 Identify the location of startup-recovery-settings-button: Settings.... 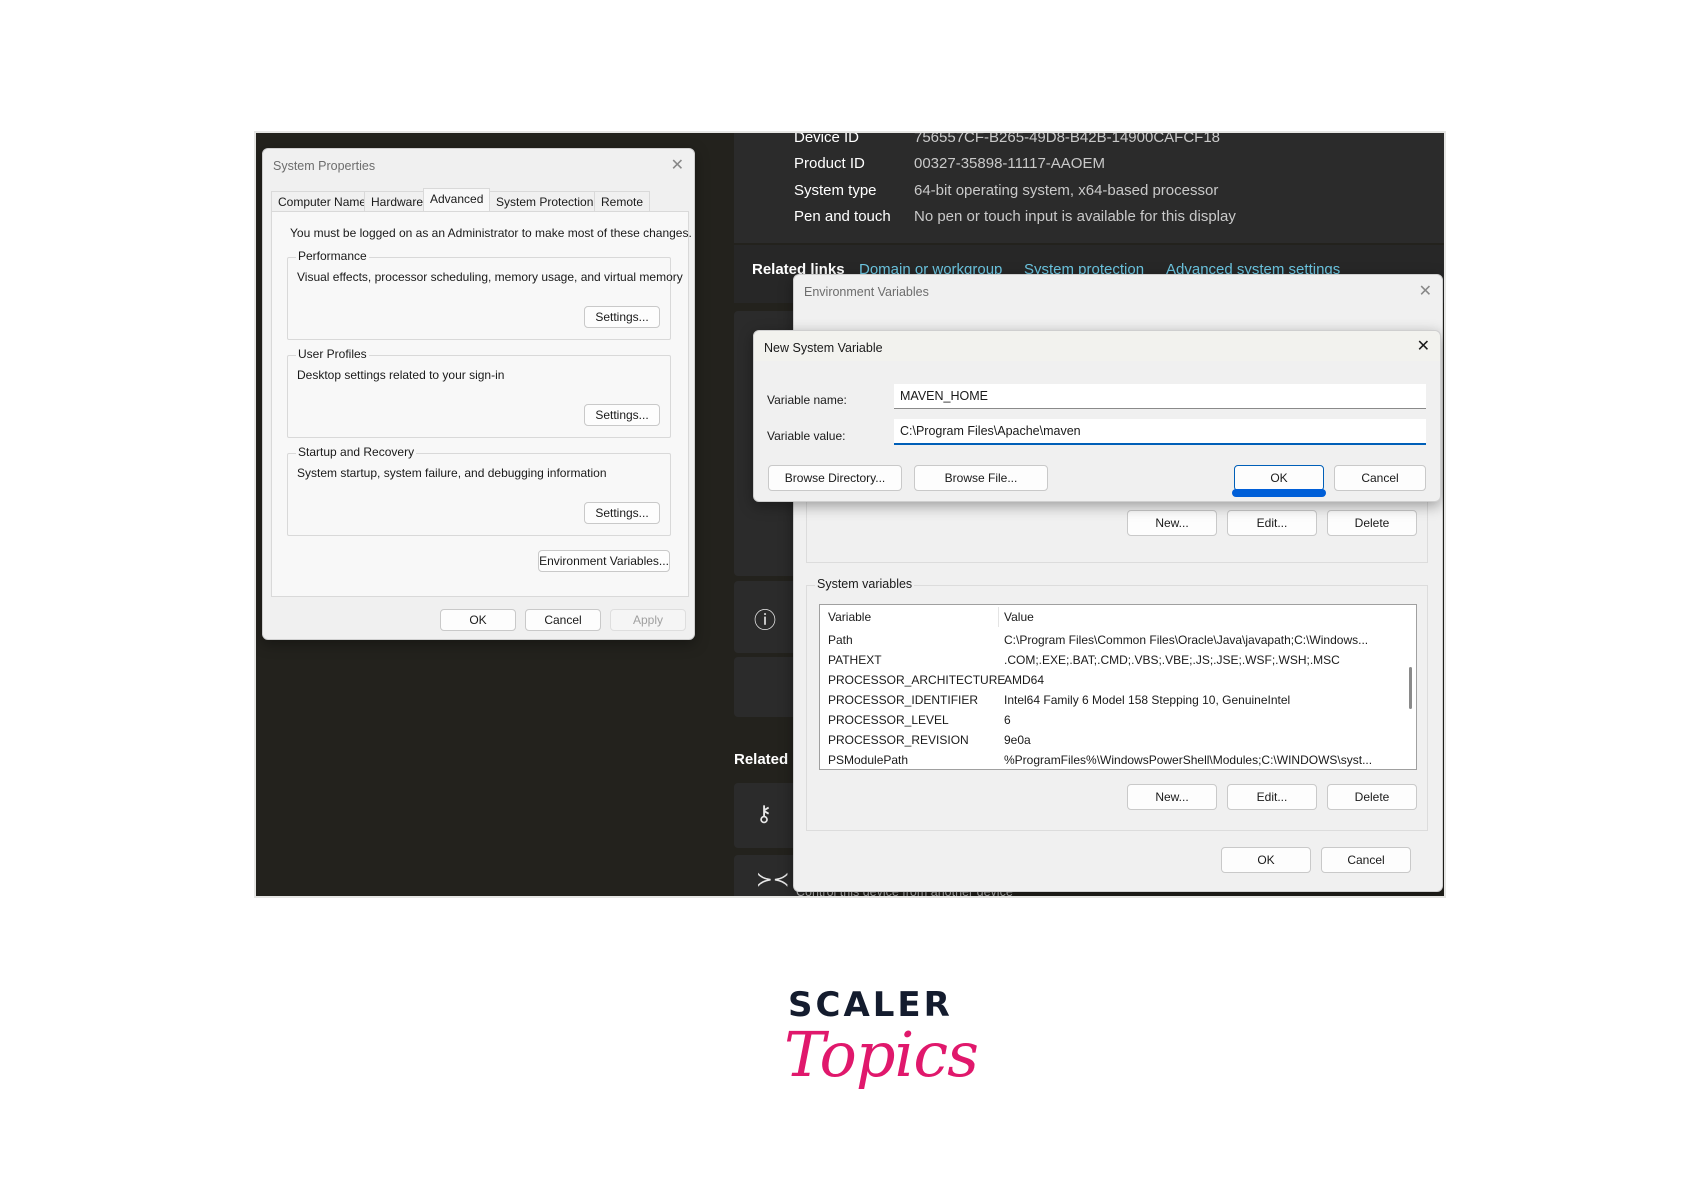
(622, 513).